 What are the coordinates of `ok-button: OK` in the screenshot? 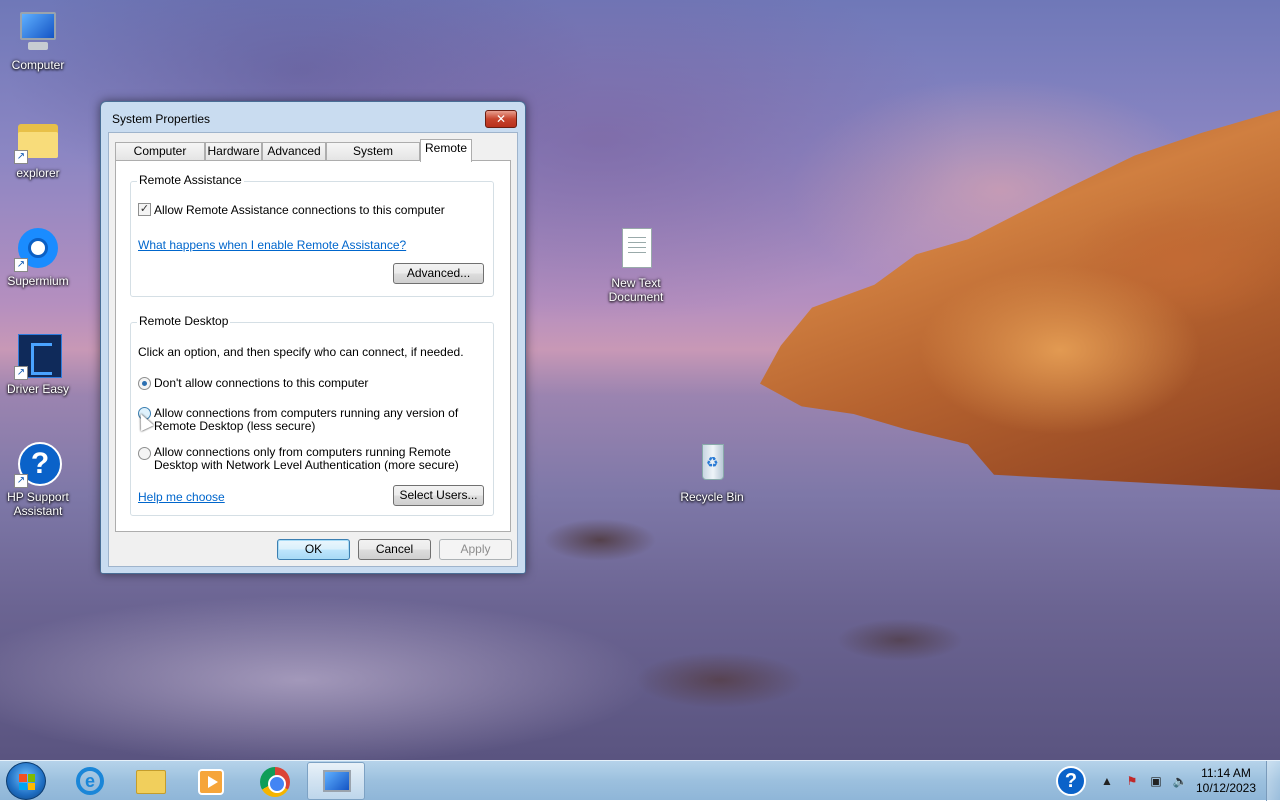 It's located at (313, 549).